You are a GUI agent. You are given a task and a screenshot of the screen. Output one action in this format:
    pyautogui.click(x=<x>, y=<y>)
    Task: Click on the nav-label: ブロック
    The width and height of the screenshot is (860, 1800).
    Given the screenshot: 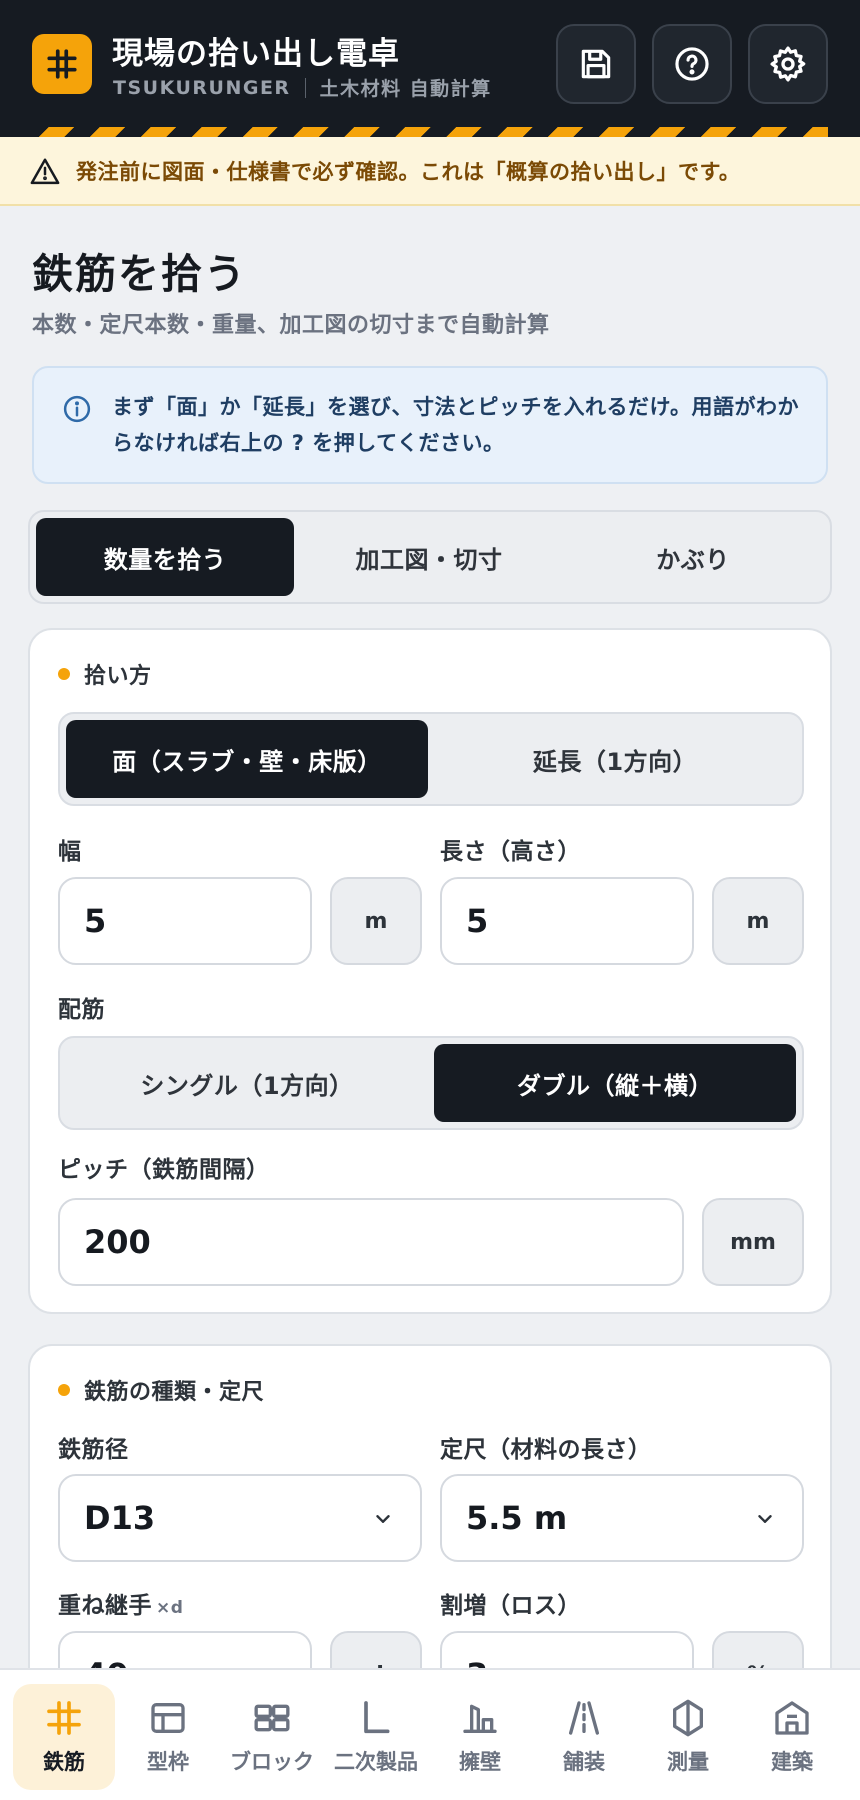 What is the action you would take?
    pyautogui.click(x=272, y=1762)
    